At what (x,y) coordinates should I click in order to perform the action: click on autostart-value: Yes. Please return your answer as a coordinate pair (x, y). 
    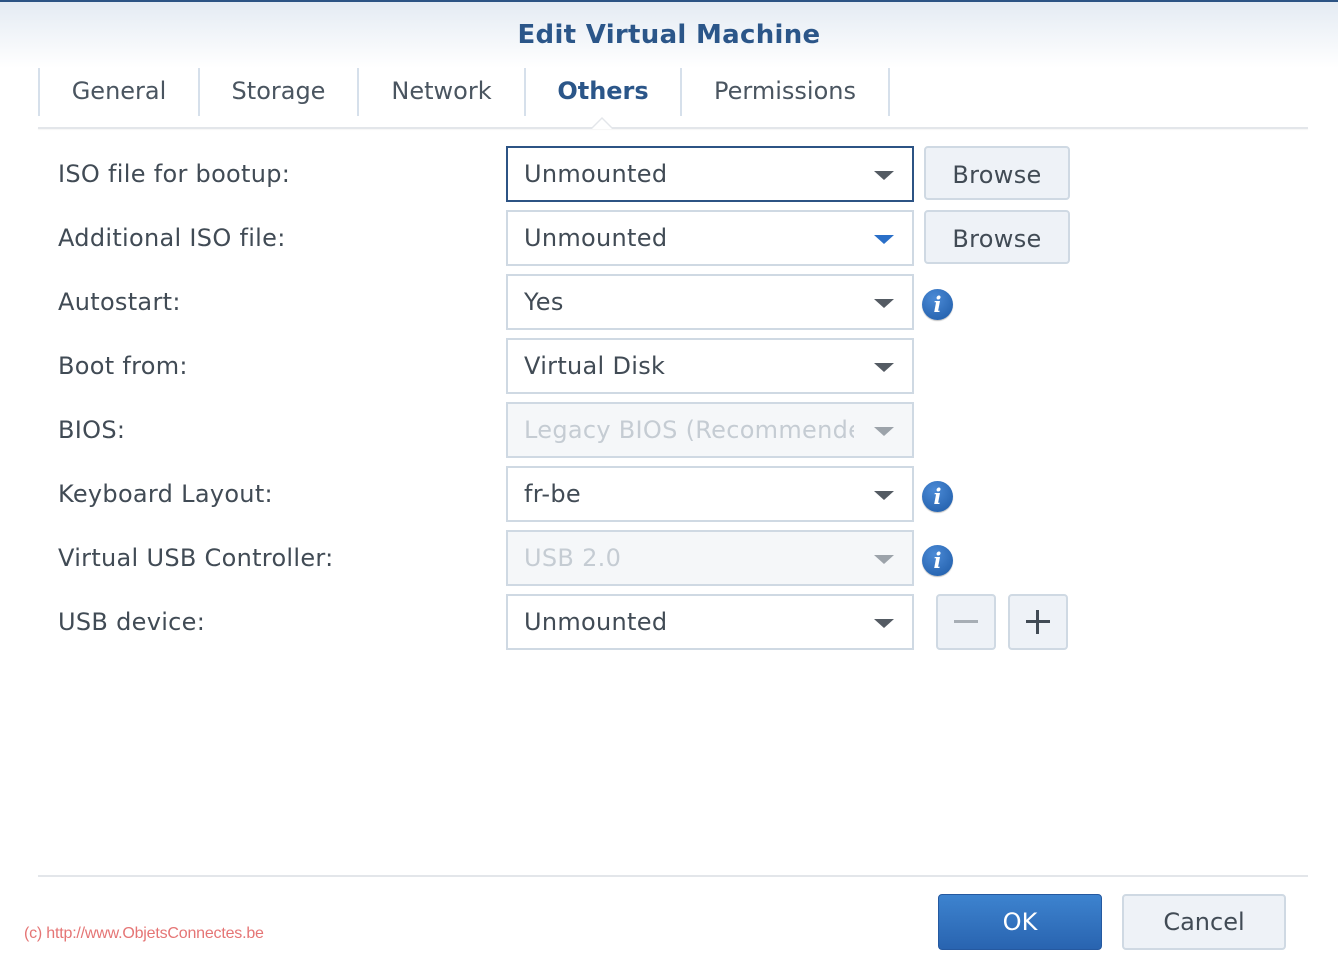
    Looking at the image, I should click on (544, 302).